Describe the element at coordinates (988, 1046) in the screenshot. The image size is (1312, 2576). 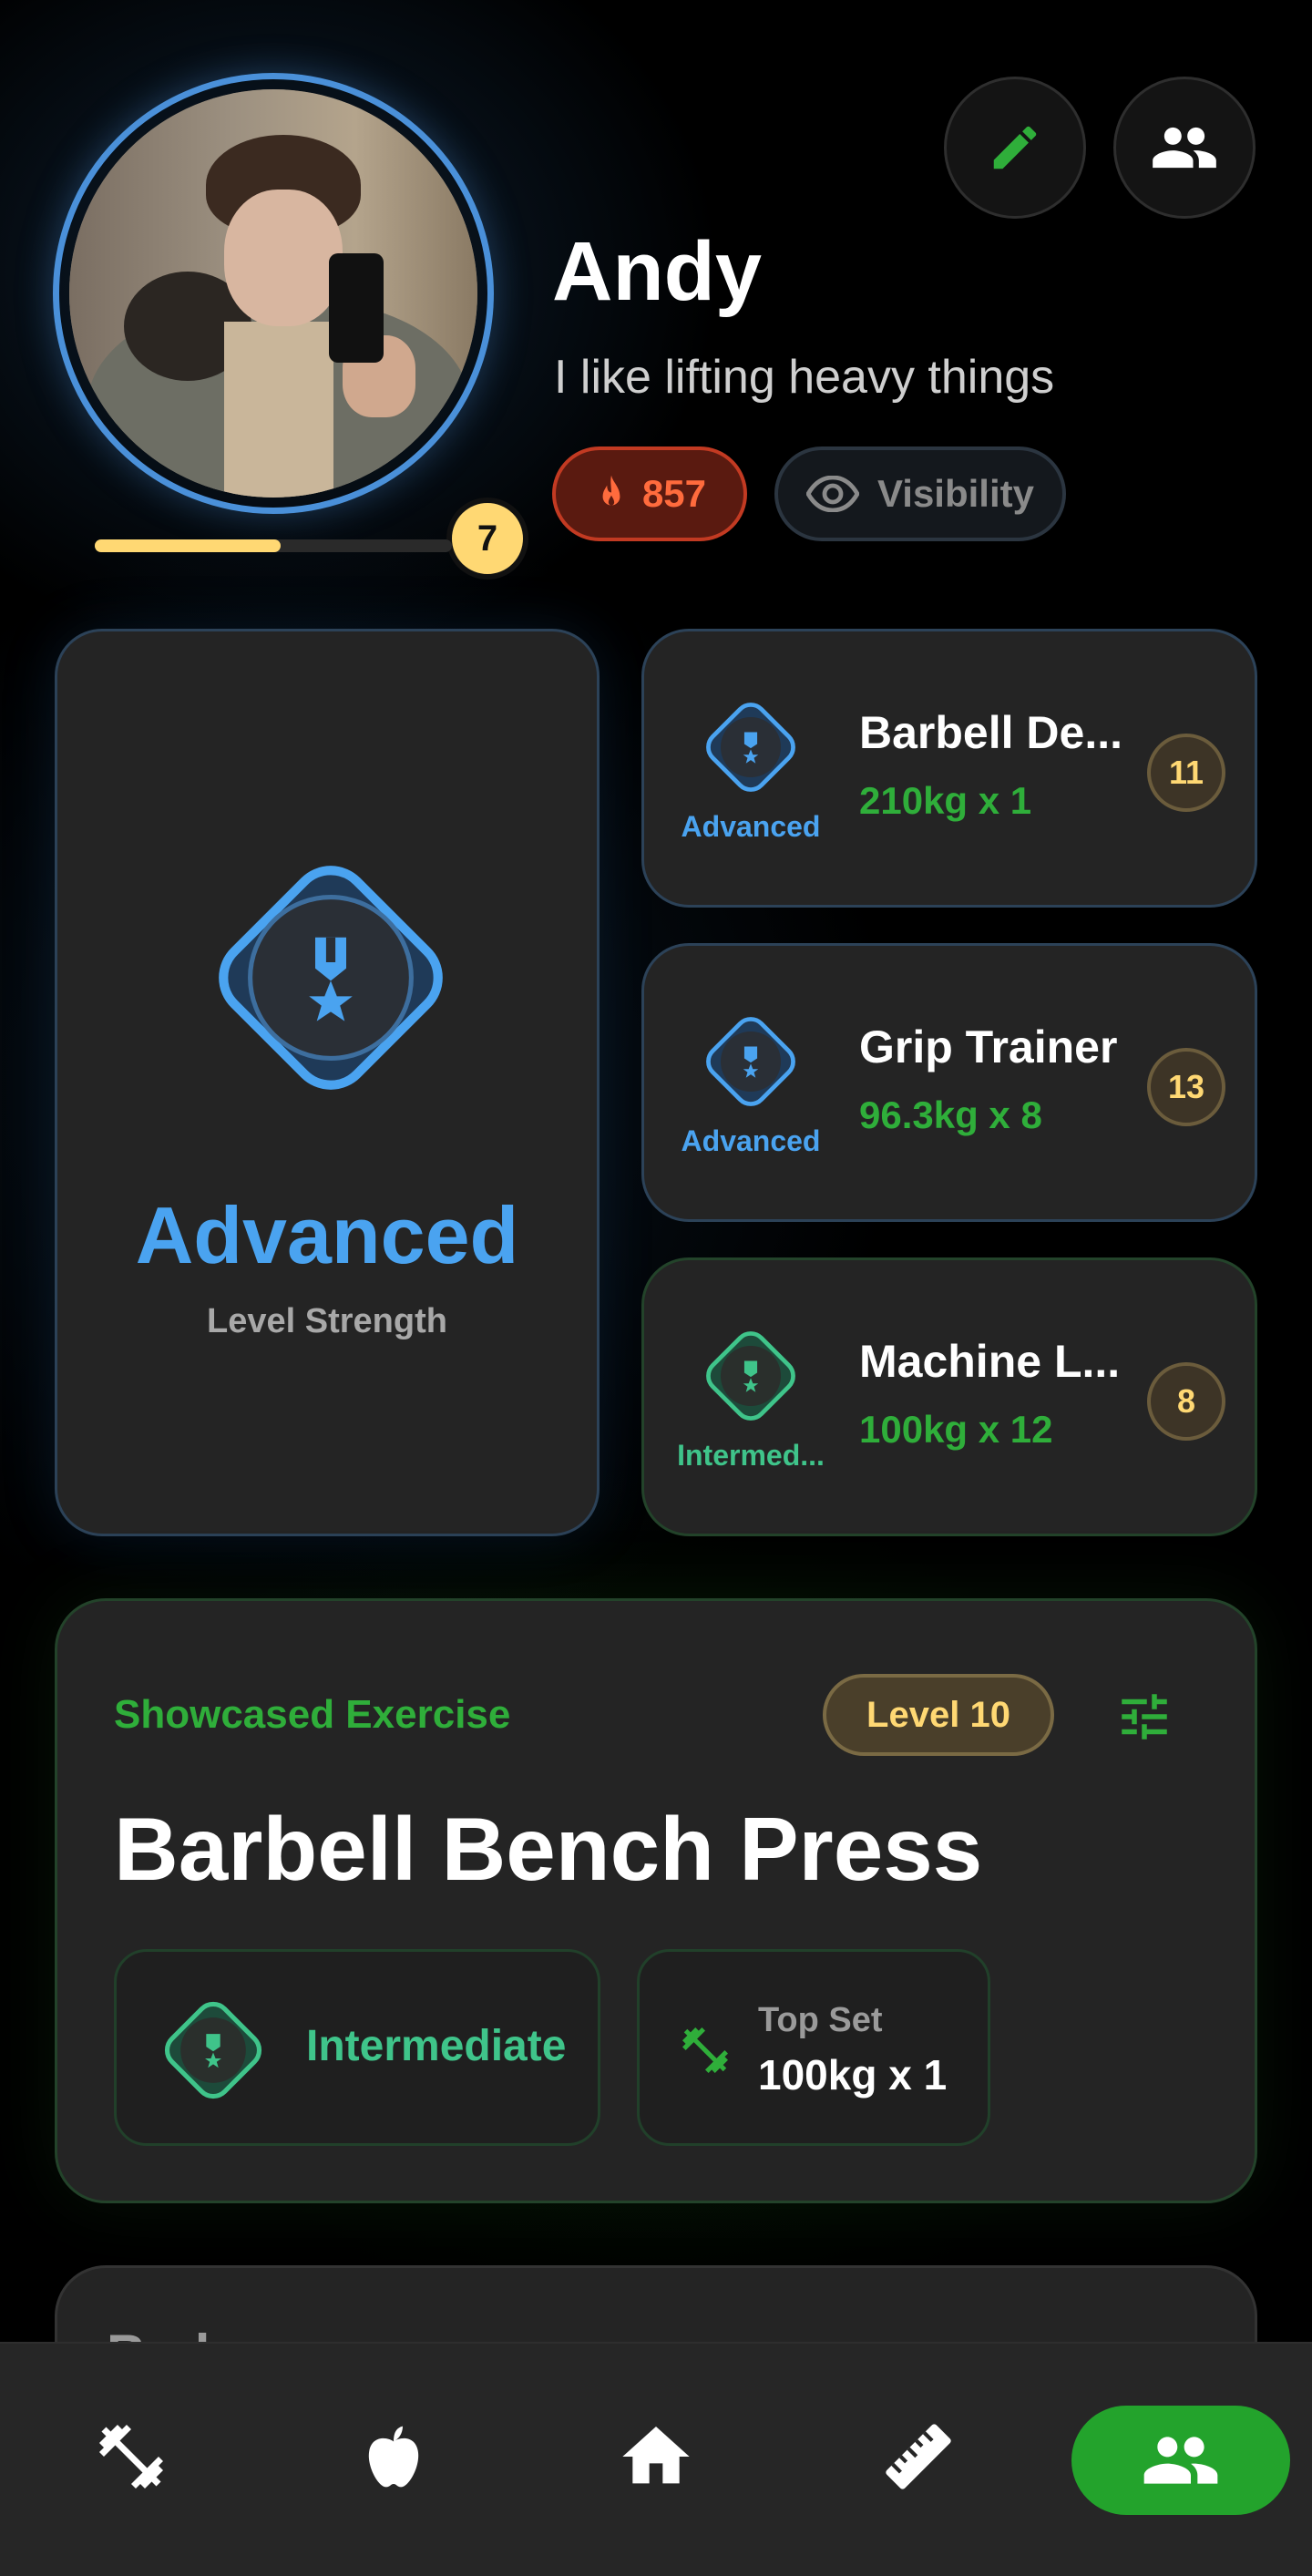
I see `exercise-name: Grip Trainer` at that location.